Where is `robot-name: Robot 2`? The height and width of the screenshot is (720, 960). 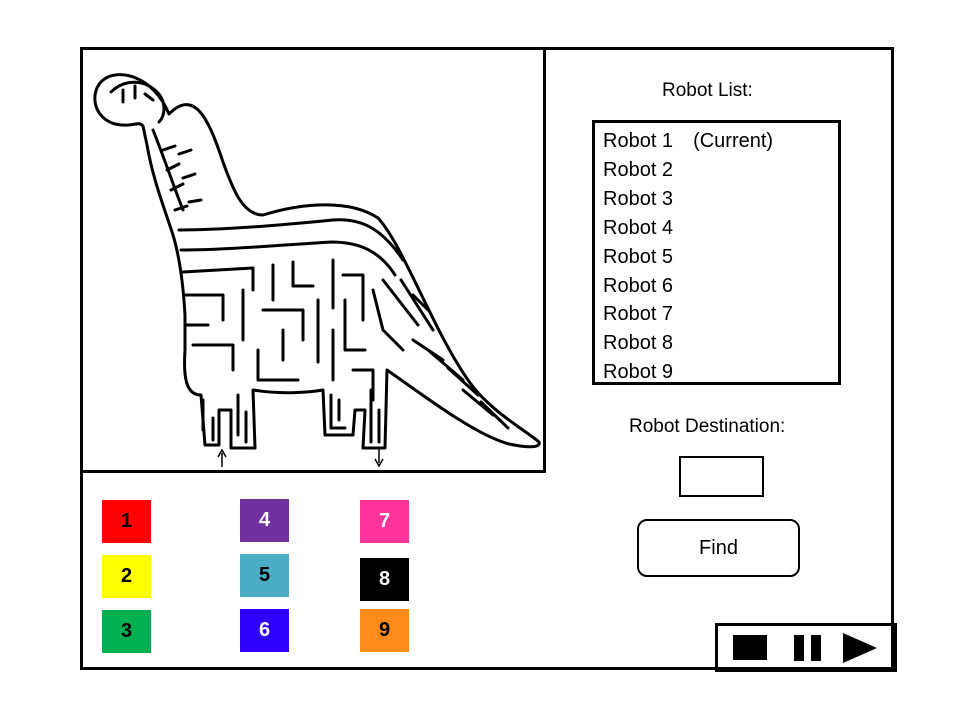 robot-name: Robot 2 is located at coordinates (638, 169).